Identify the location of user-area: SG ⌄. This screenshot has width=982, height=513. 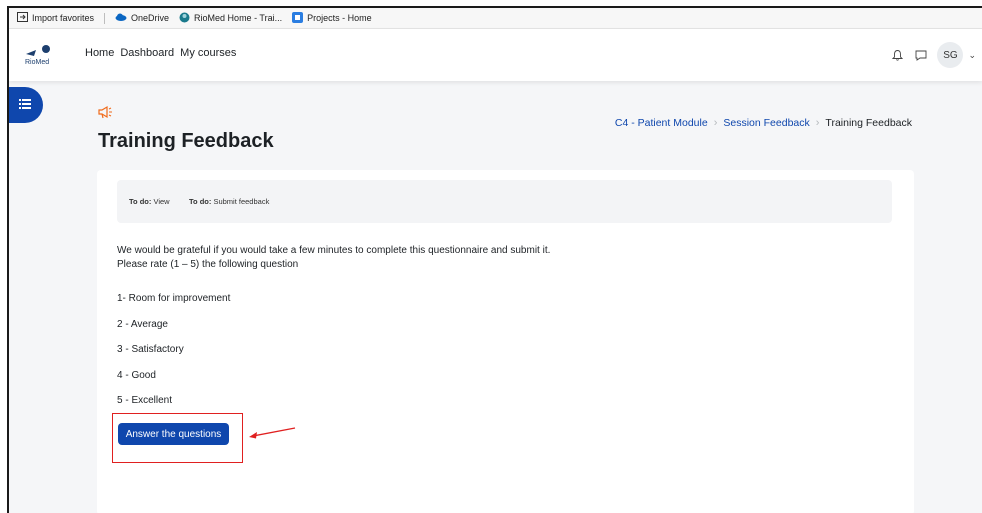
(932, 55).